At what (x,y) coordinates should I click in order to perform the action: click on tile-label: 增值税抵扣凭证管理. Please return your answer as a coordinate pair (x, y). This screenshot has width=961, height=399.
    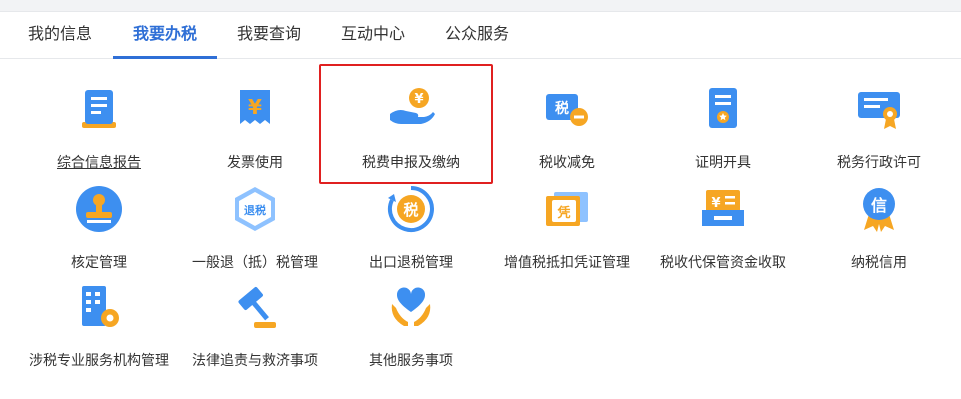
    Looking at the image, I should click on (567, 263).